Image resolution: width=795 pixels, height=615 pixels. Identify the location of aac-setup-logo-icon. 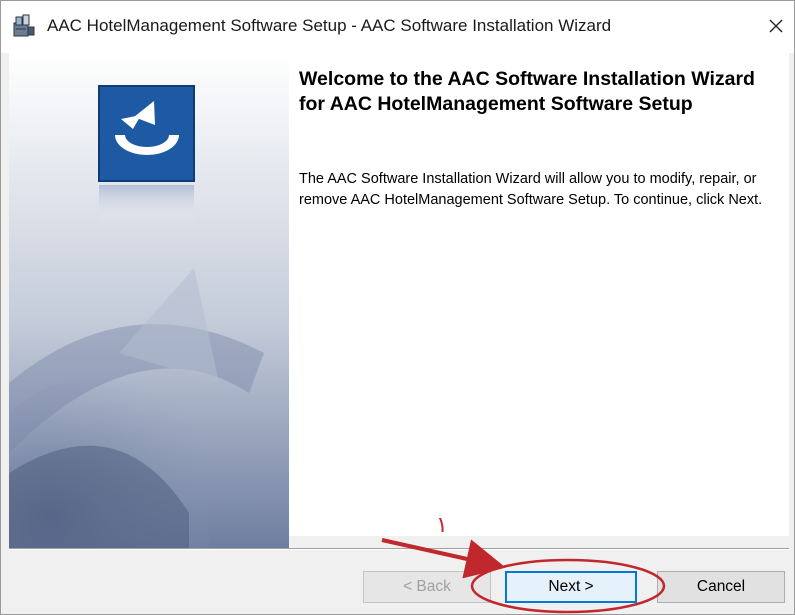
(146, 155).